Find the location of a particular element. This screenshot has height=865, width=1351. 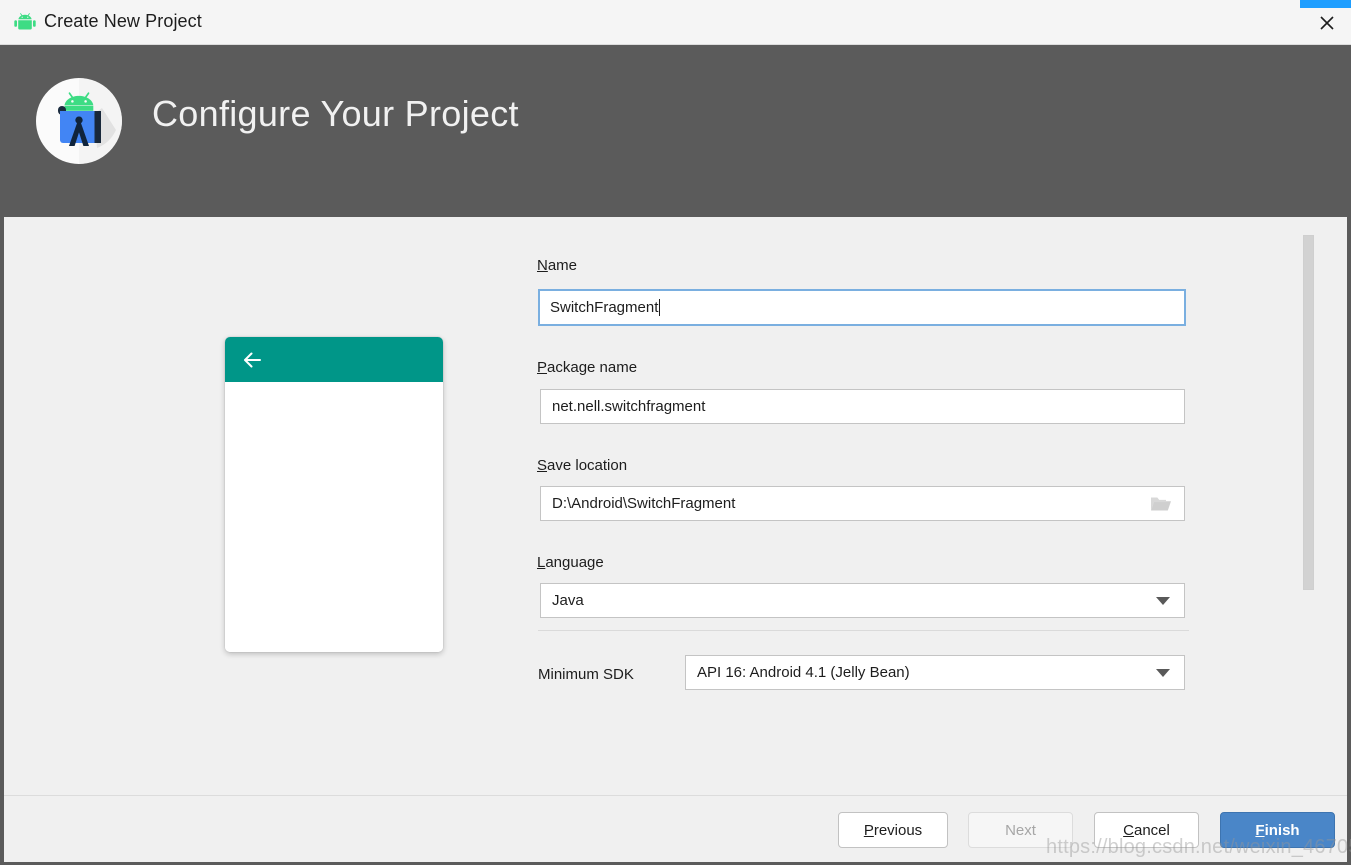

form-separator is located at coordinates (863, 630).